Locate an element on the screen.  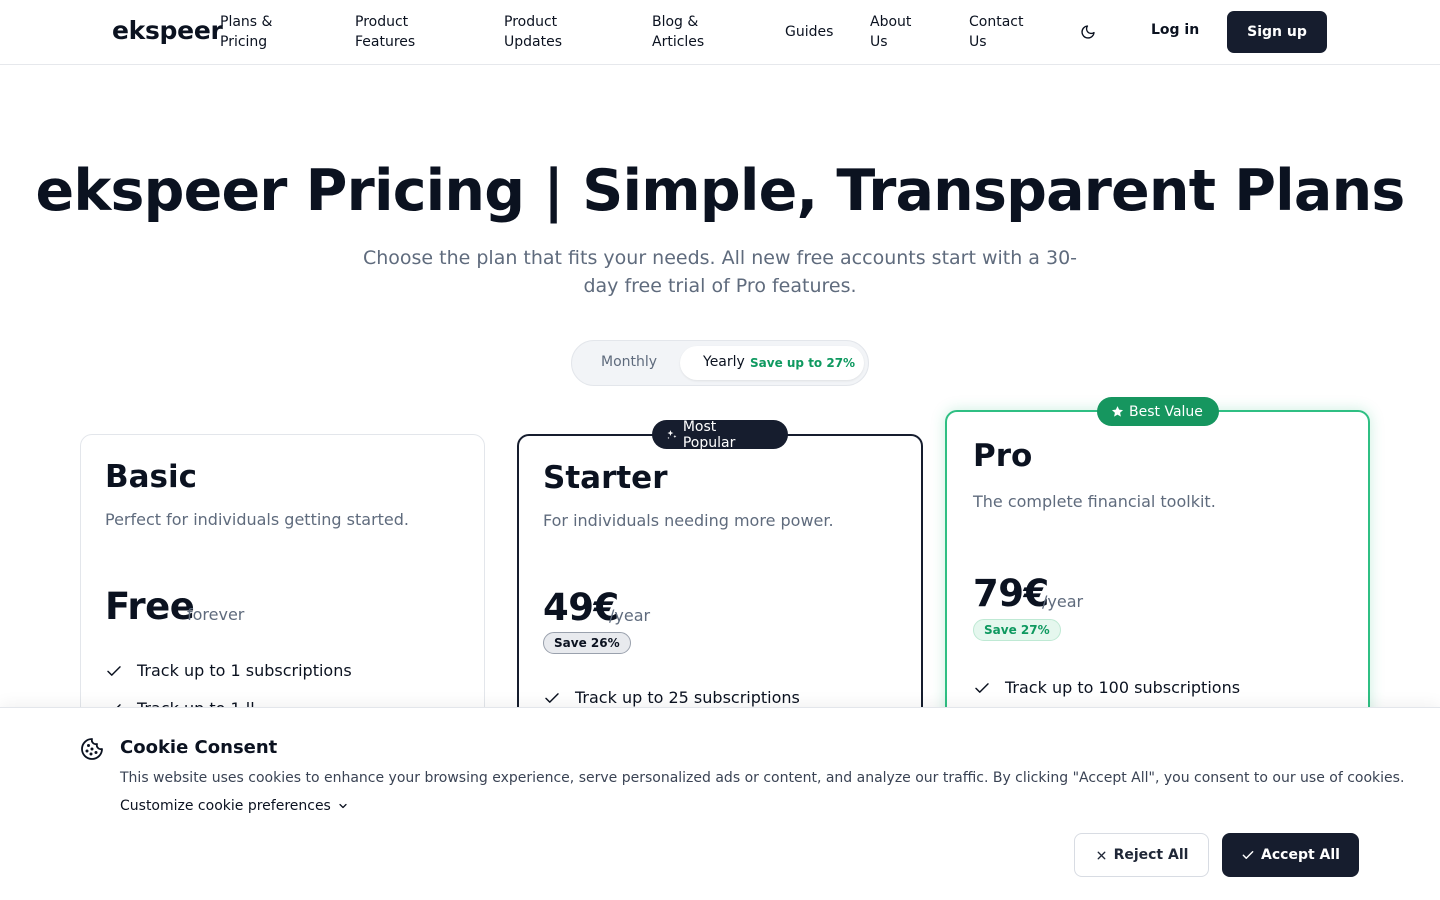
reject-all-button: Reject All is located at coordinates (1141, 855).